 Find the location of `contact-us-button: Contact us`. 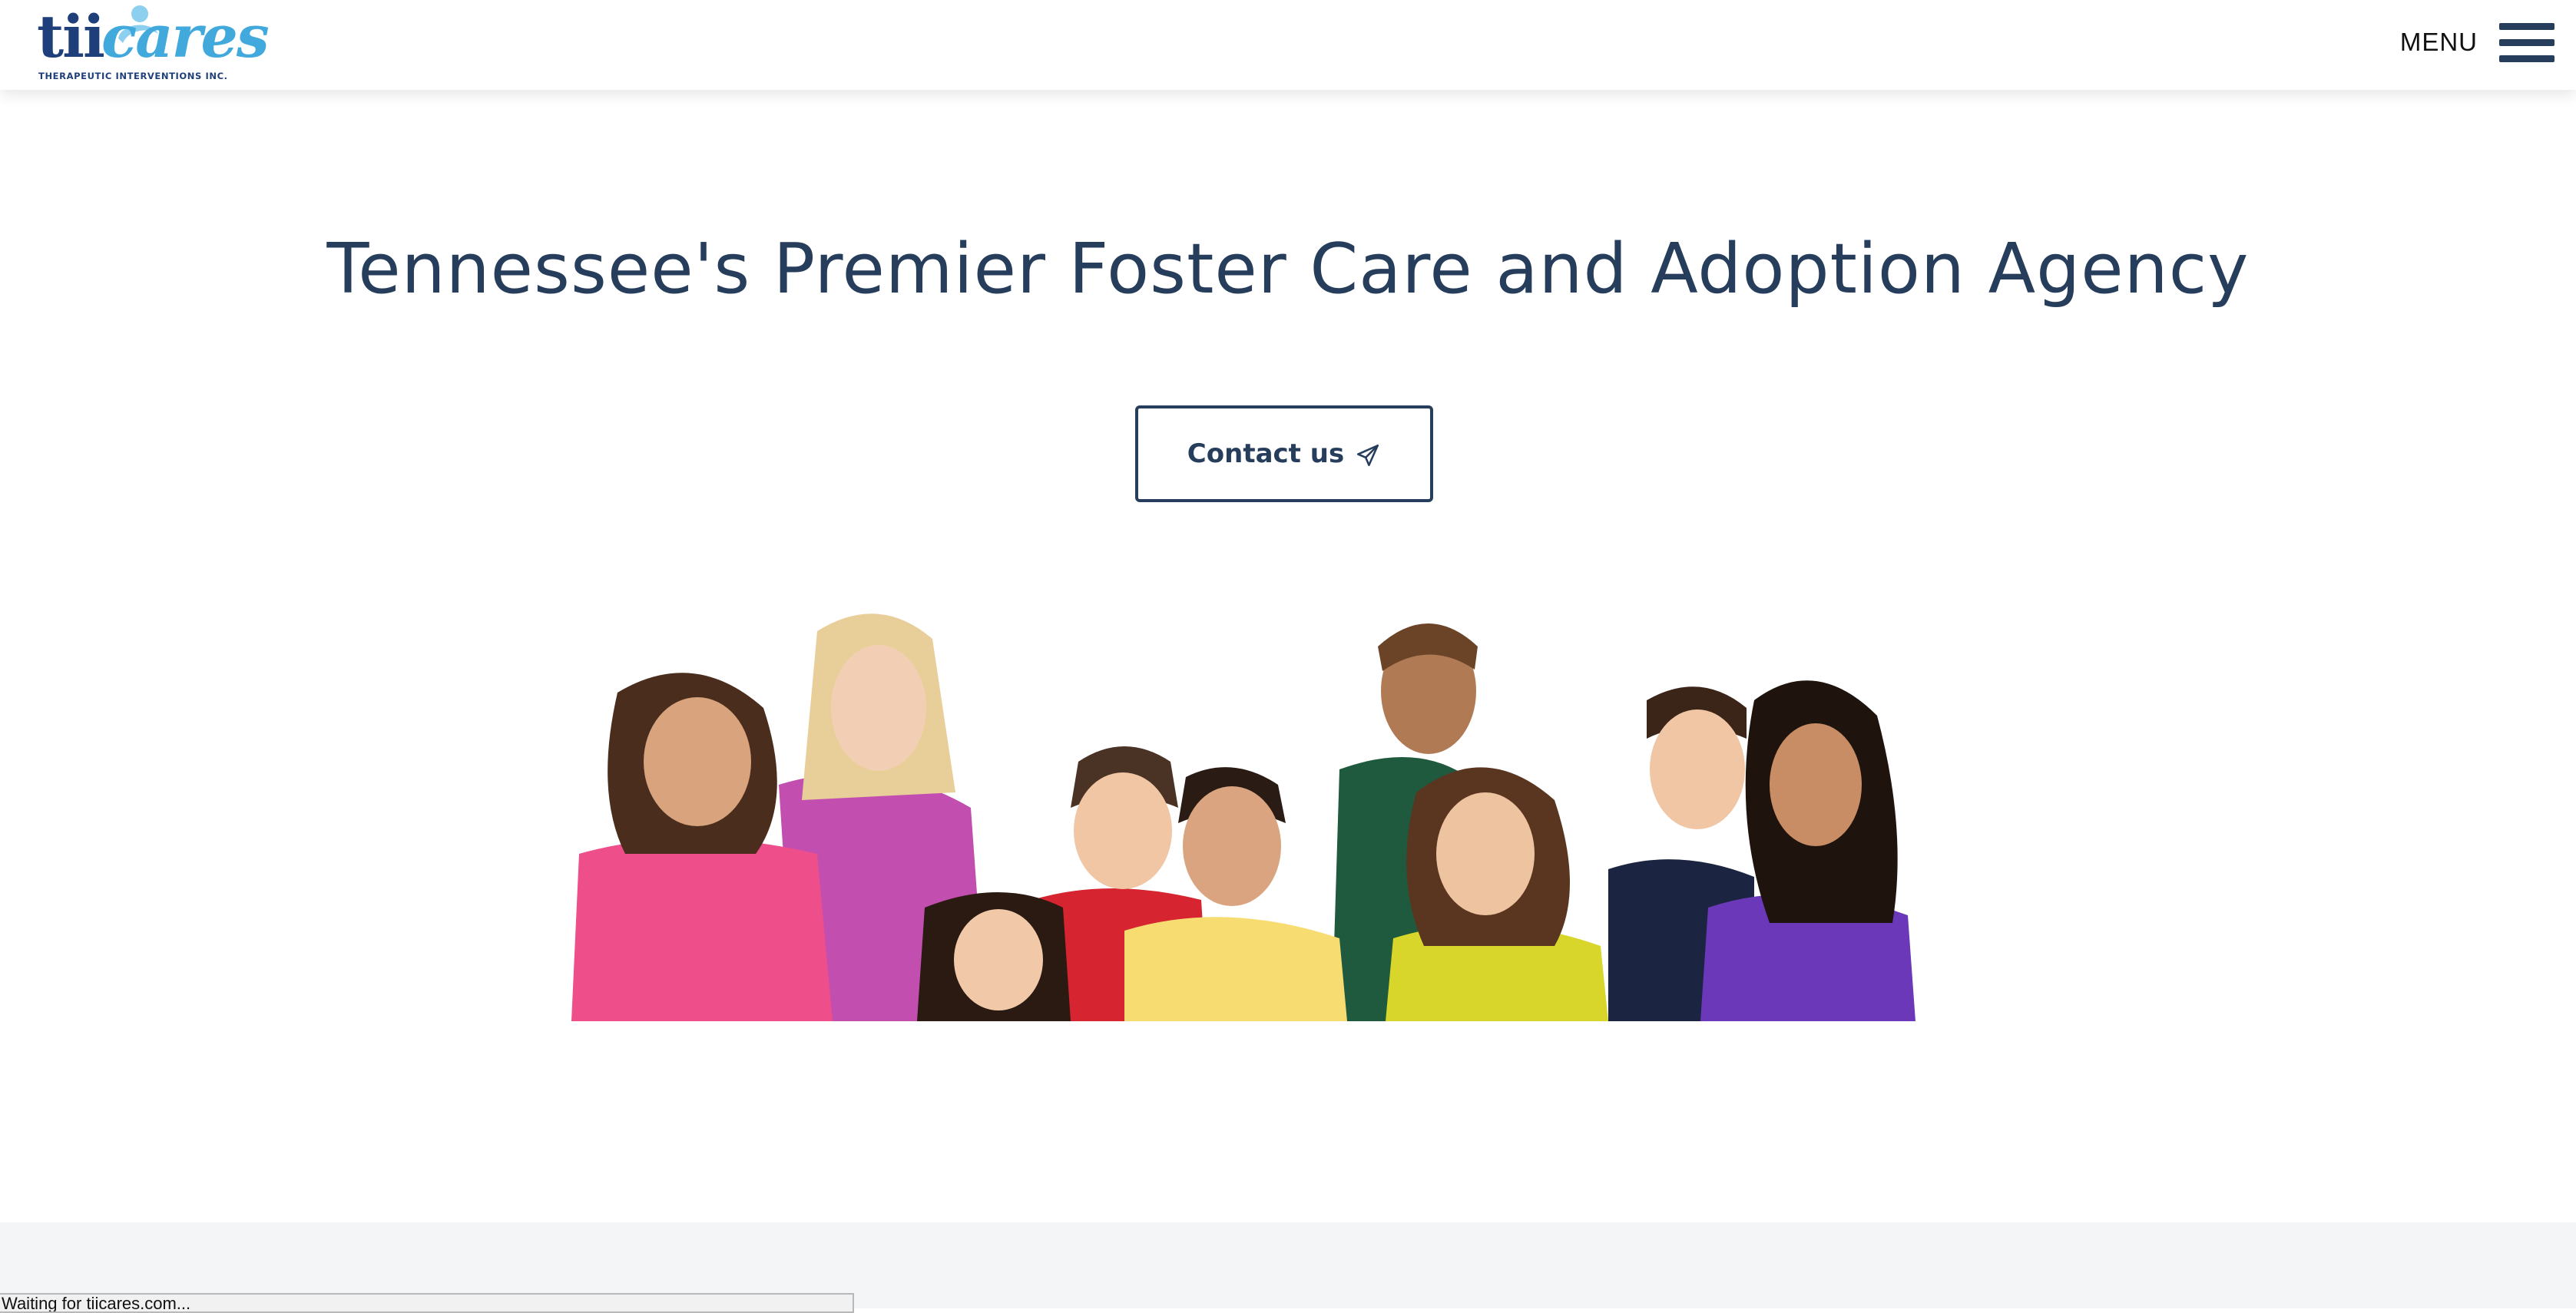

contact-us-button: Contact us is located at coordinates (1284, 454).